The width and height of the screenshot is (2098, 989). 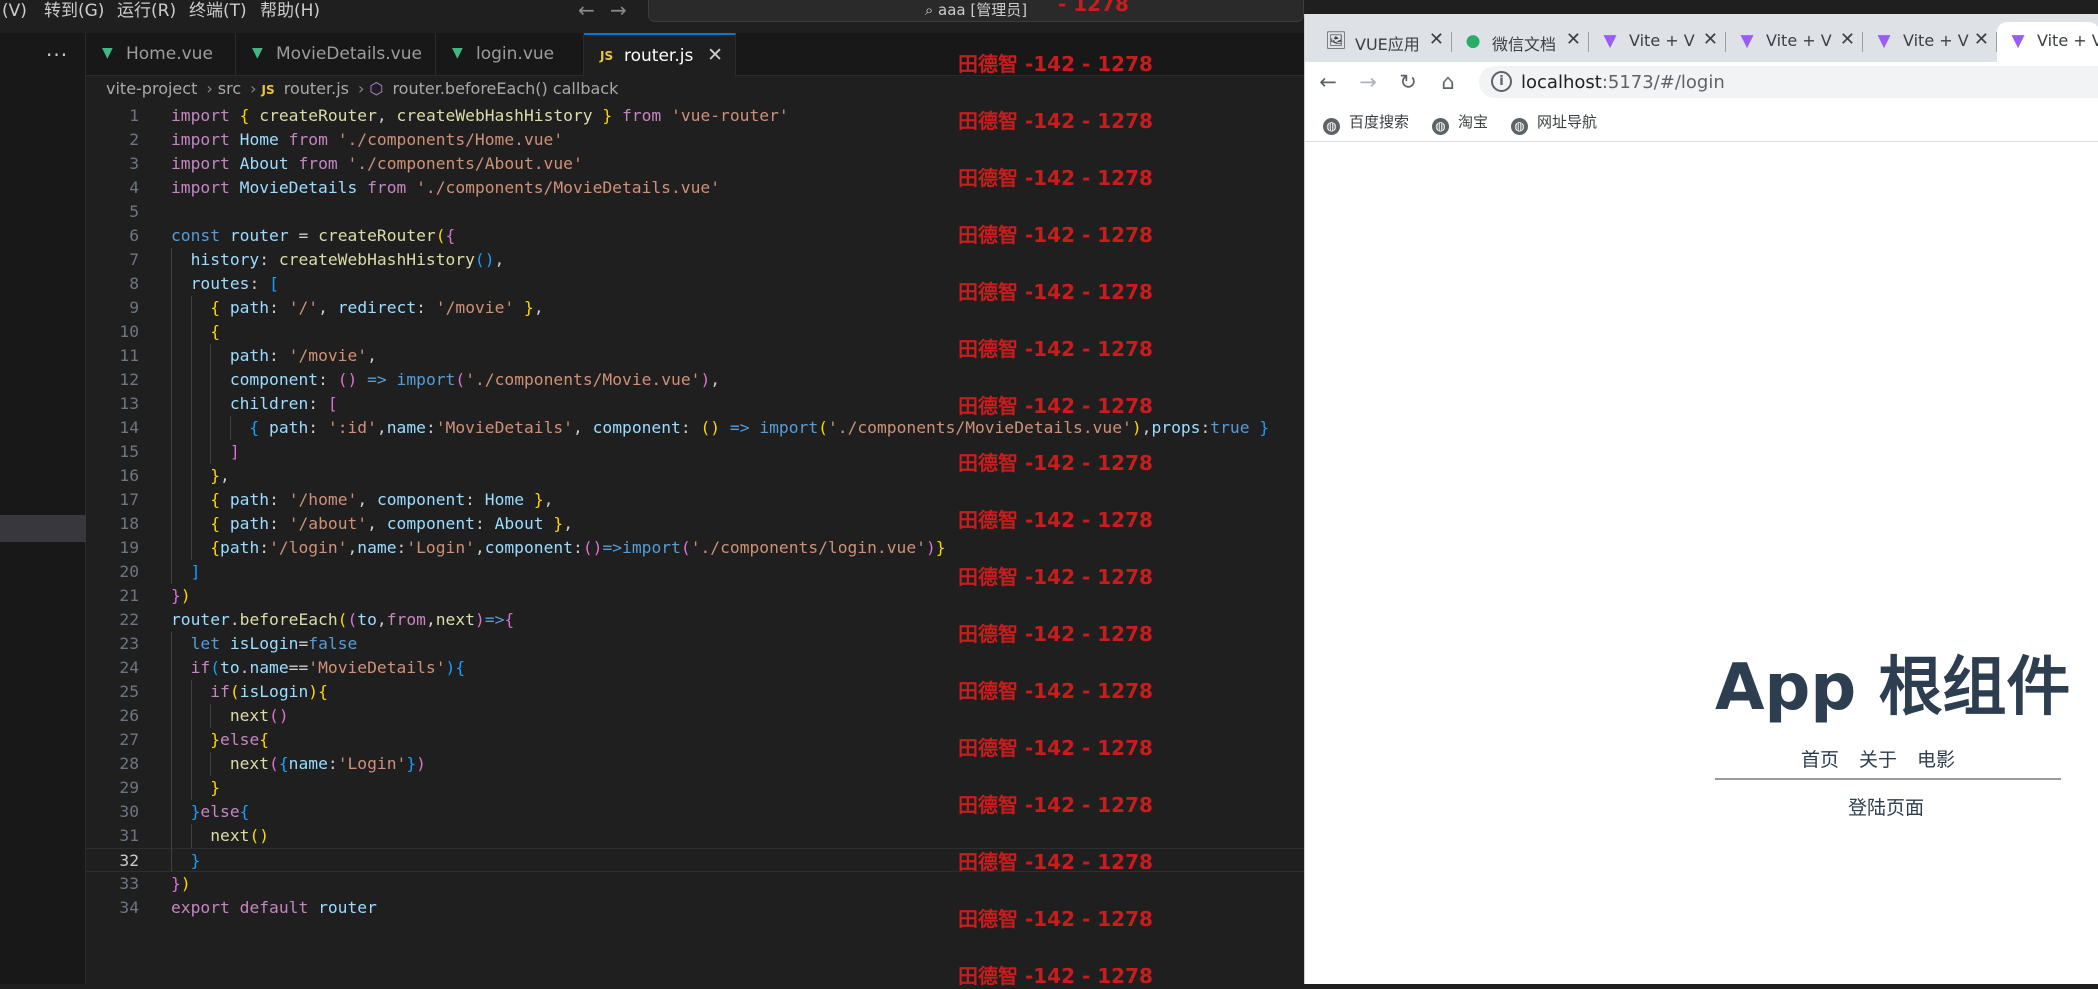 I want to click on nav-forward-icon: →, so click(x=618, y=11).